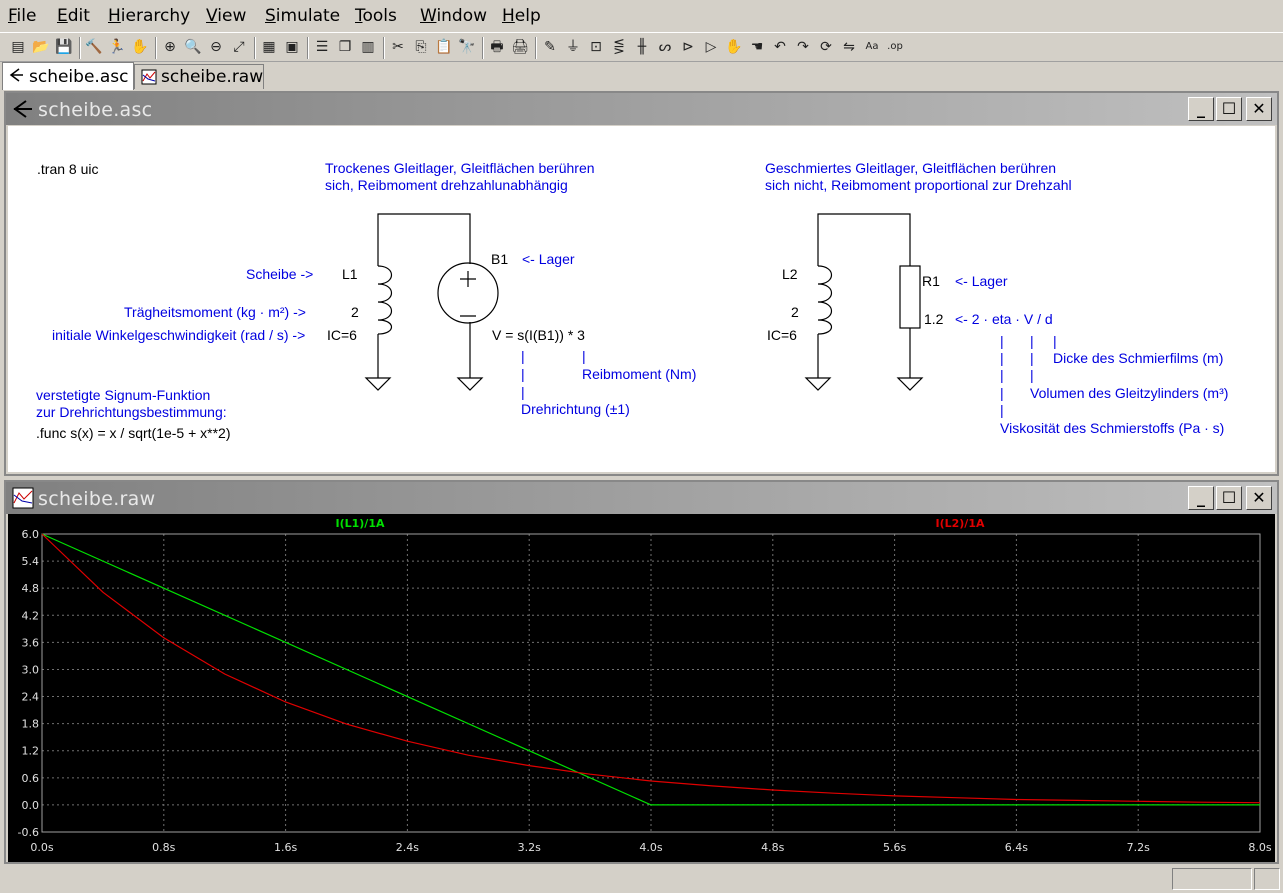 This screenshot has height=893, width=1283. I want to click on comment-r1-lager: <- Lager, so click(981, 281).